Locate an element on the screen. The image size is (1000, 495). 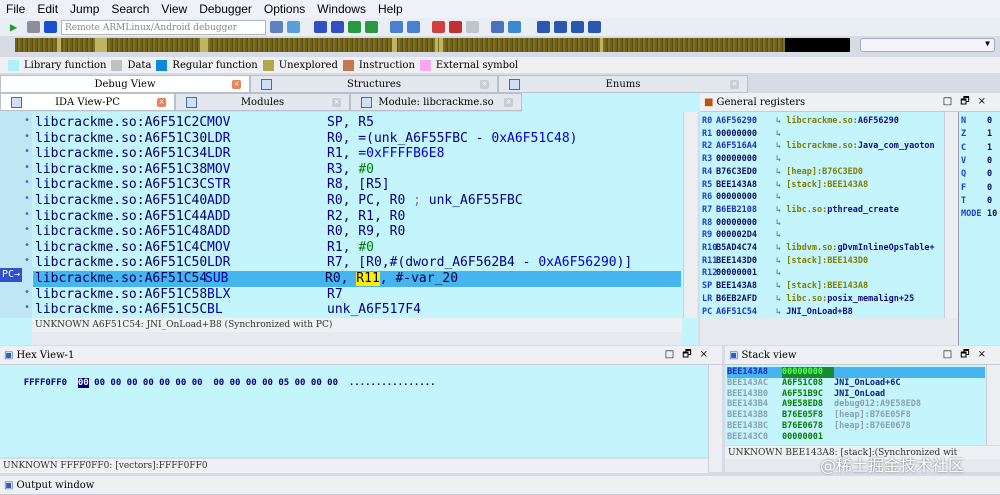
register-row: R11BEE143D0 ↳ [stack]:BEE143D0 is located at coordinates (785, 261).